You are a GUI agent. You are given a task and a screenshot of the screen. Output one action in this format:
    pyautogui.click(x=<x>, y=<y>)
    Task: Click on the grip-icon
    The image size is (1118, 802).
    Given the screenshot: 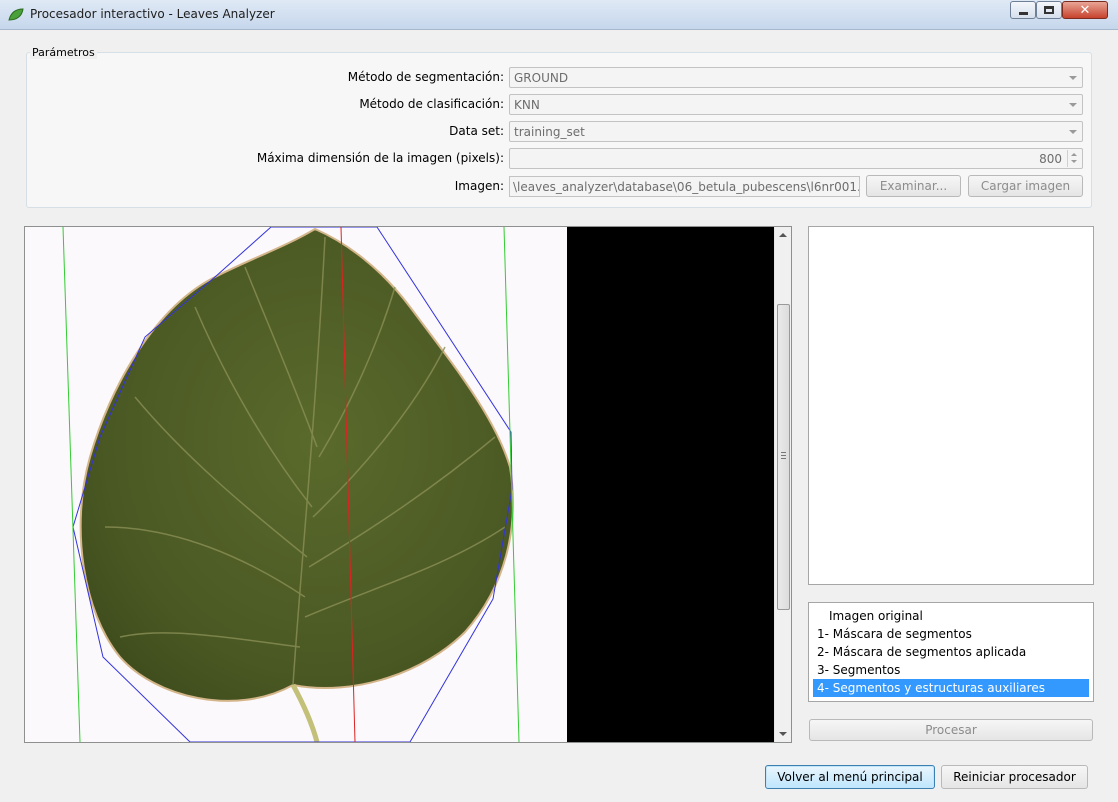 What is the action you would take?
    pyautogui.click(x=783, y=455)
    